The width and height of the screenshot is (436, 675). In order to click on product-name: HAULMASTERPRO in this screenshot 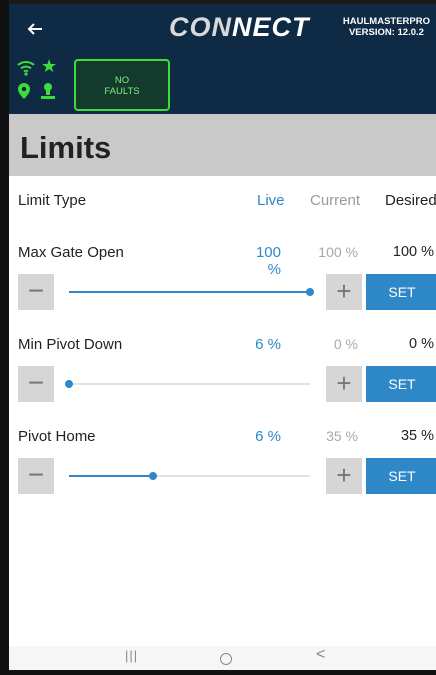, I will do `click(386, 21)`.